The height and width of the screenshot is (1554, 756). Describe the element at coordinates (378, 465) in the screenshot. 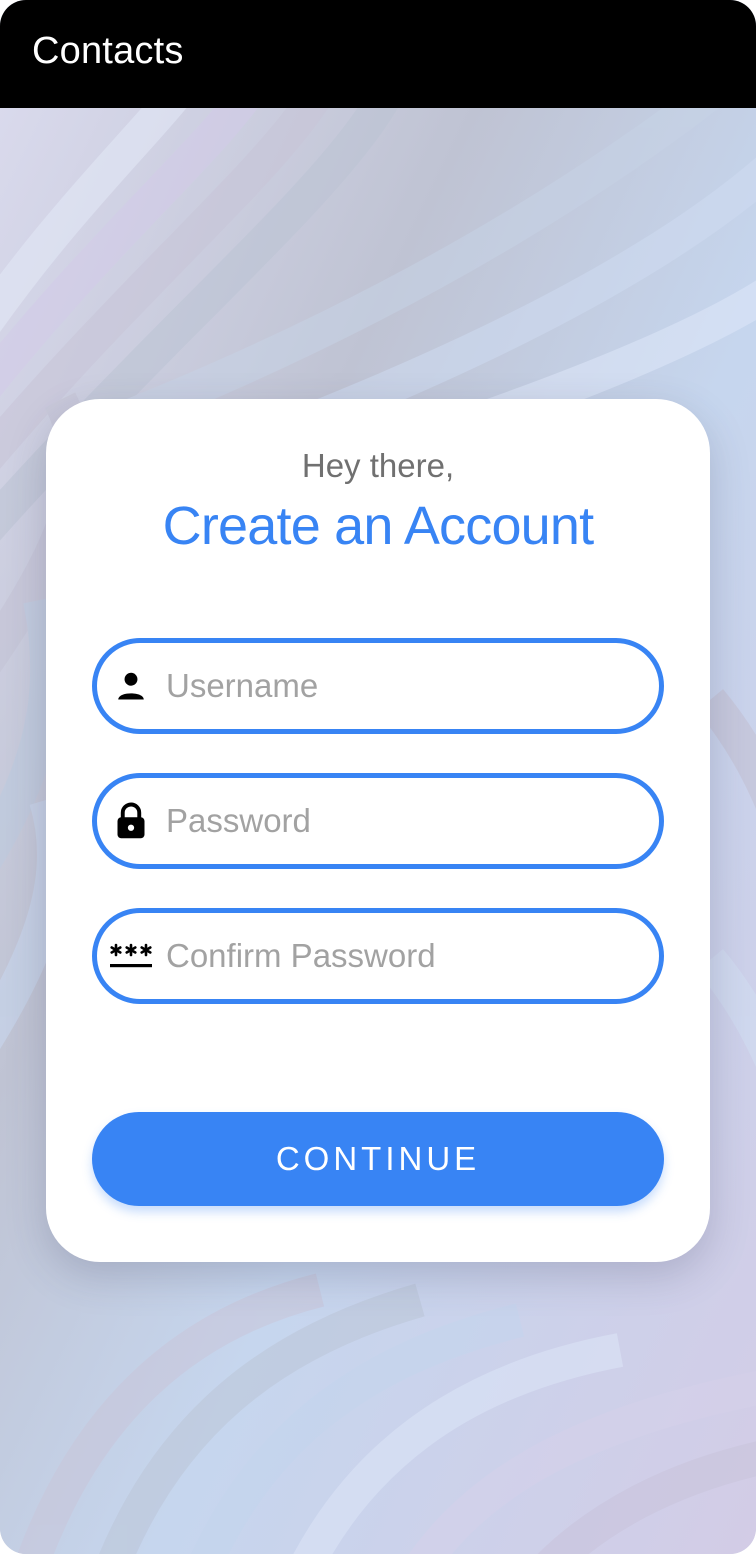

I see `greeting-text: Hey there,` at that location.